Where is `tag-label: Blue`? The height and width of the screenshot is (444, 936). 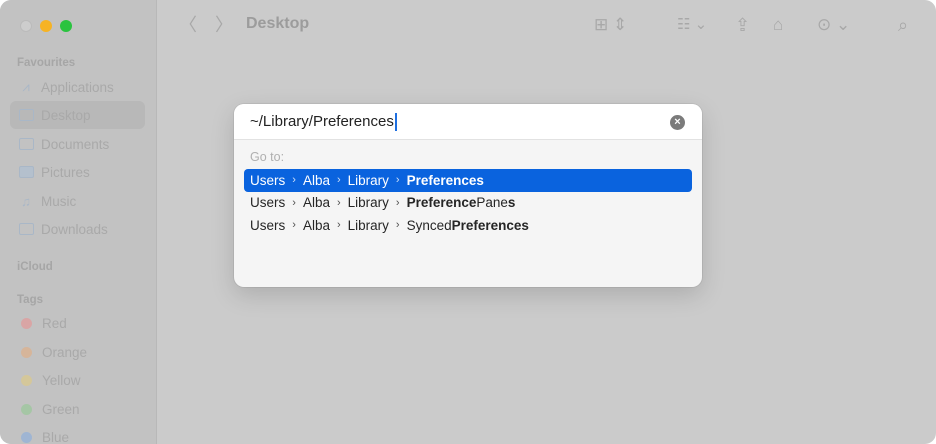
tag-label: Blue is located at coordinates (56, 436).